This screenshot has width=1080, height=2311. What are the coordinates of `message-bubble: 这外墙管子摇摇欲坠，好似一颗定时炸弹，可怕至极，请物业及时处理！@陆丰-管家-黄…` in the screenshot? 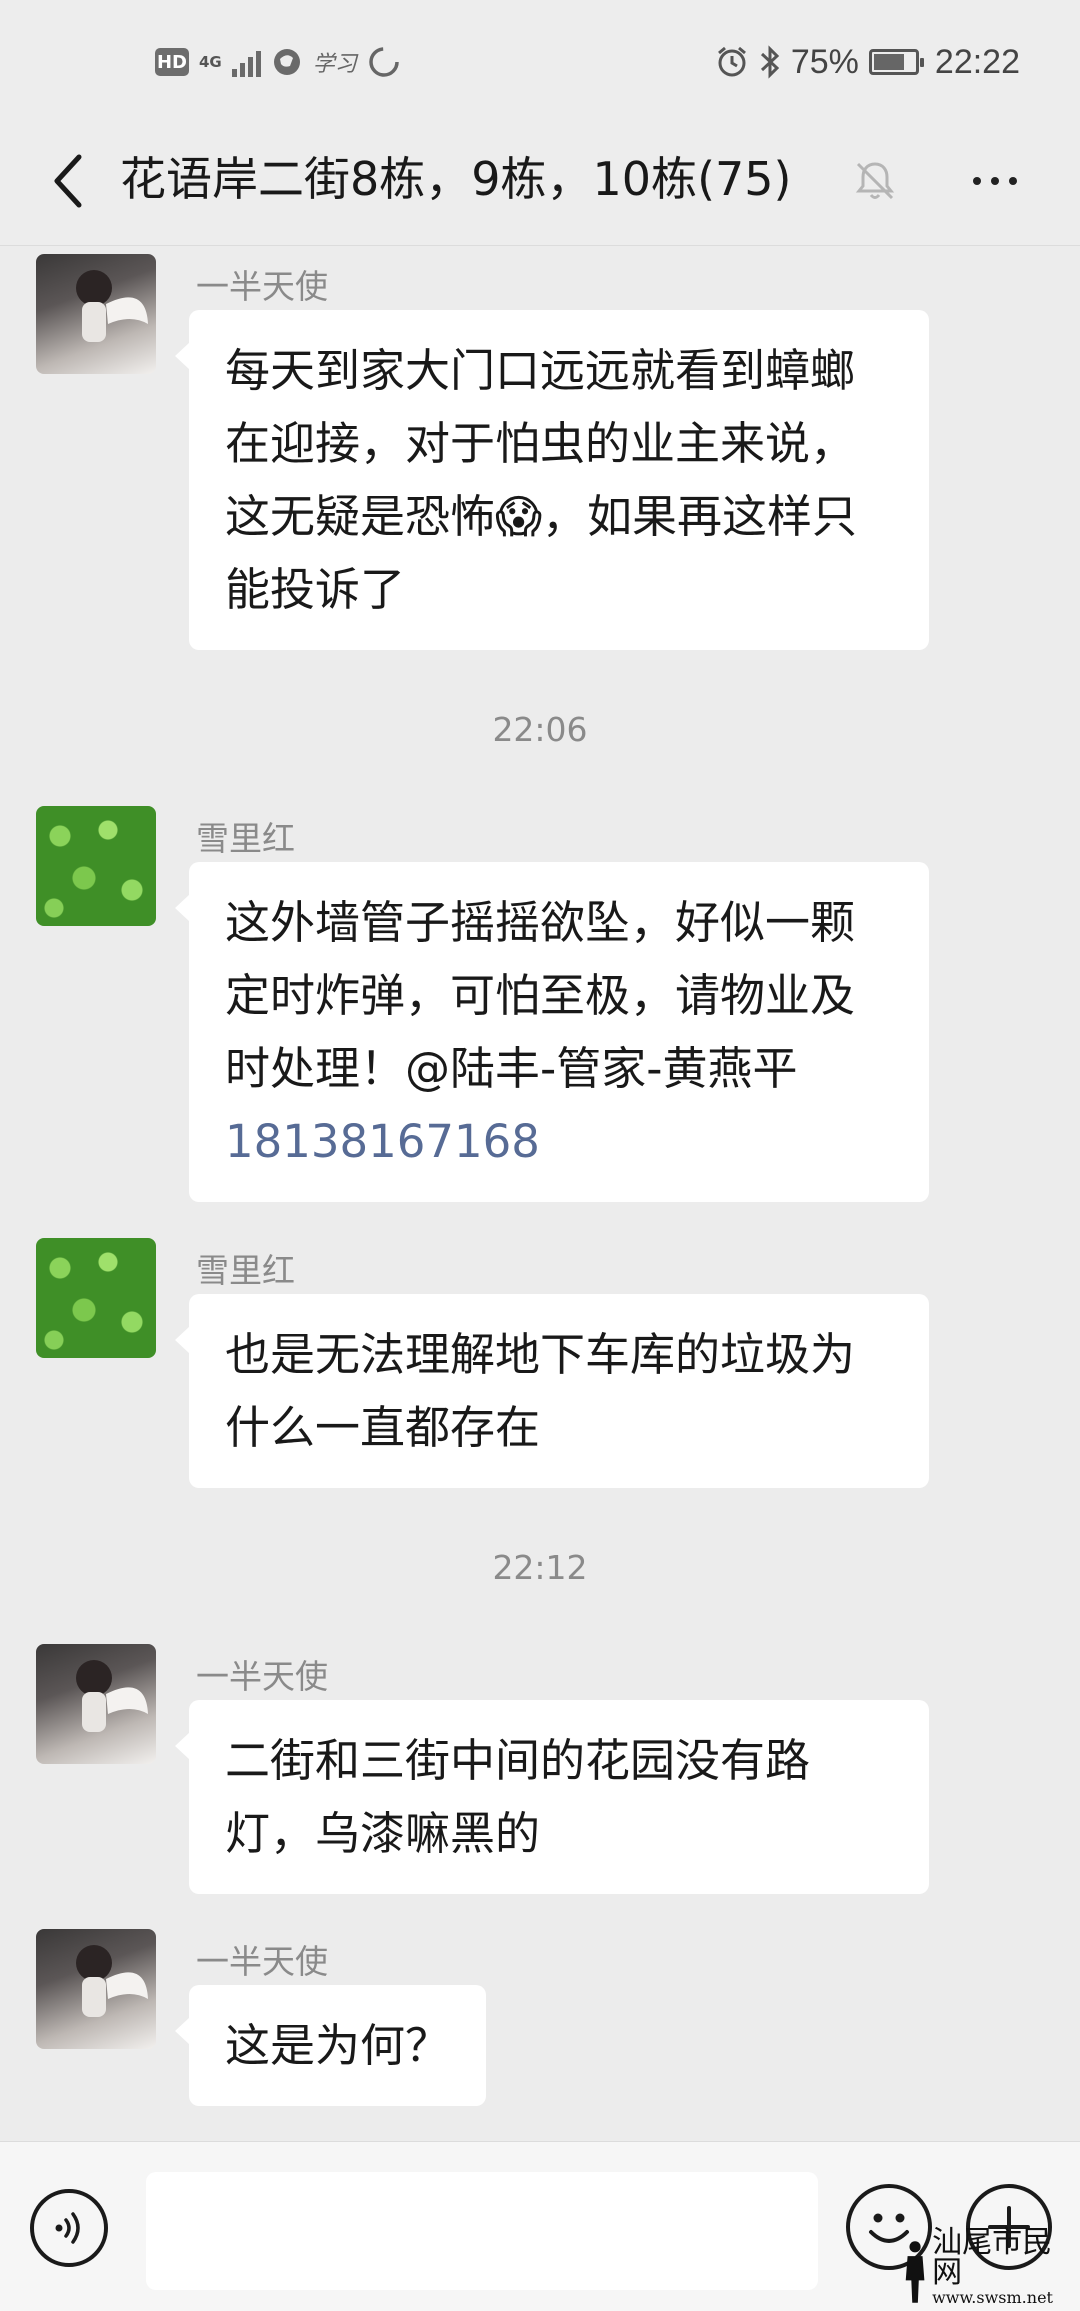 It's located at (552, 1032).